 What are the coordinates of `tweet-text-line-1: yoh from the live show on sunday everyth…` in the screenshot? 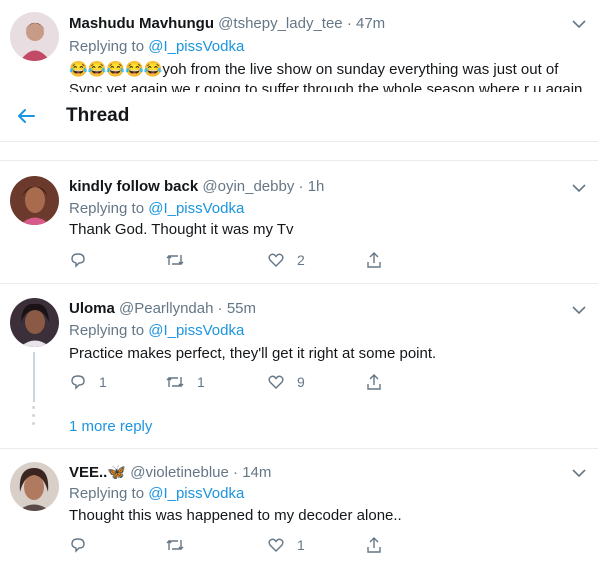 It's located at (360, 69).